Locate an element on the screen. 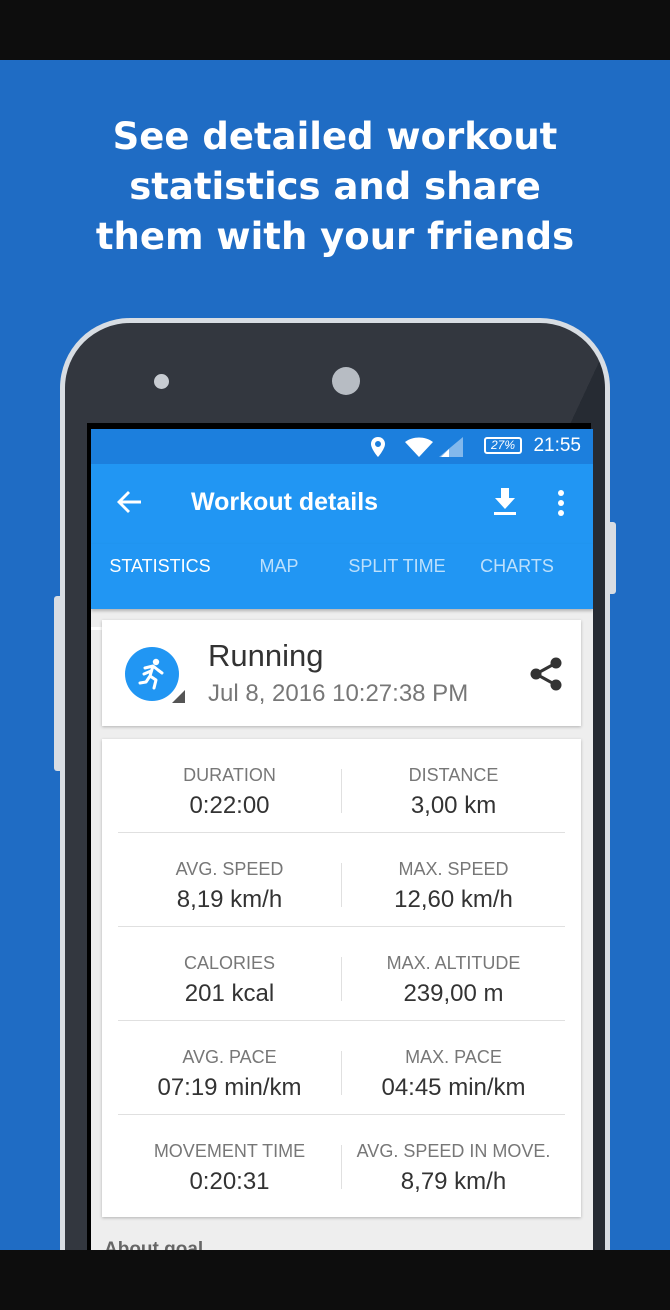 This screenshot has height=1310, width=670. stat-label: CALORIES is located at coordinates (229, 963).